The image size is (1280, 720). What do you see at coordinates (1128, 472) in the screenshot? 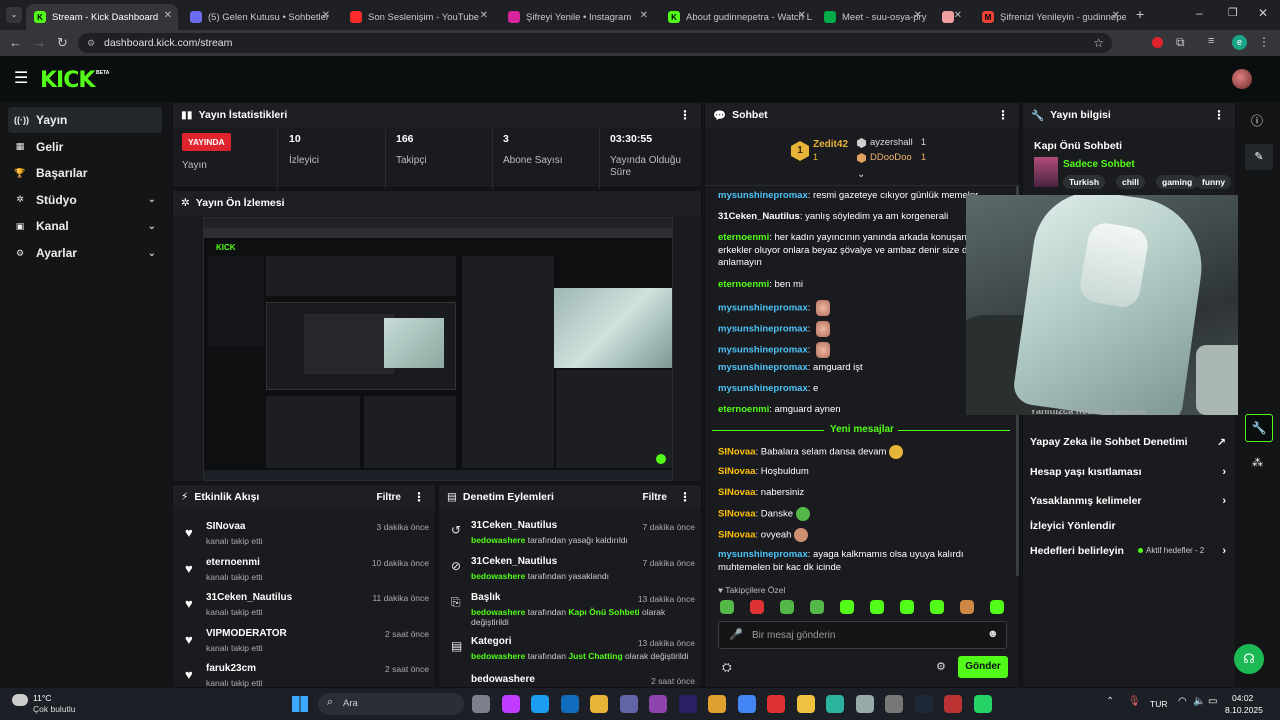
I see `stream-setting-row: Hesap yaşı kısıtlaması ›` at bounding box center [1128, 472].